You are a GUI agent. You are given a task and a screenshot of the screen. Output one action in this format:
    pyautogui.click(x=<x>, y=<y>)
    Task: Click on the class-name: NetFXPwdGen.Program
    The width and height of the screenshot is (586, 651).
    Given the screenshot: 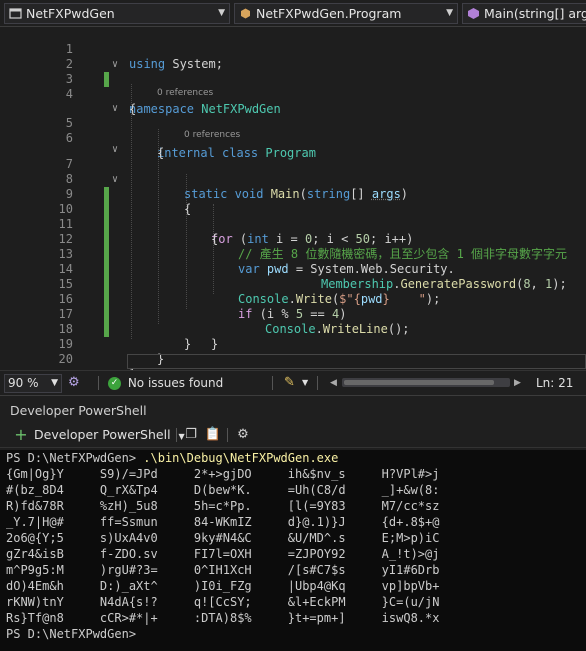 What is the action you would take?
    pyautogui.click(x=329, y=13)
    